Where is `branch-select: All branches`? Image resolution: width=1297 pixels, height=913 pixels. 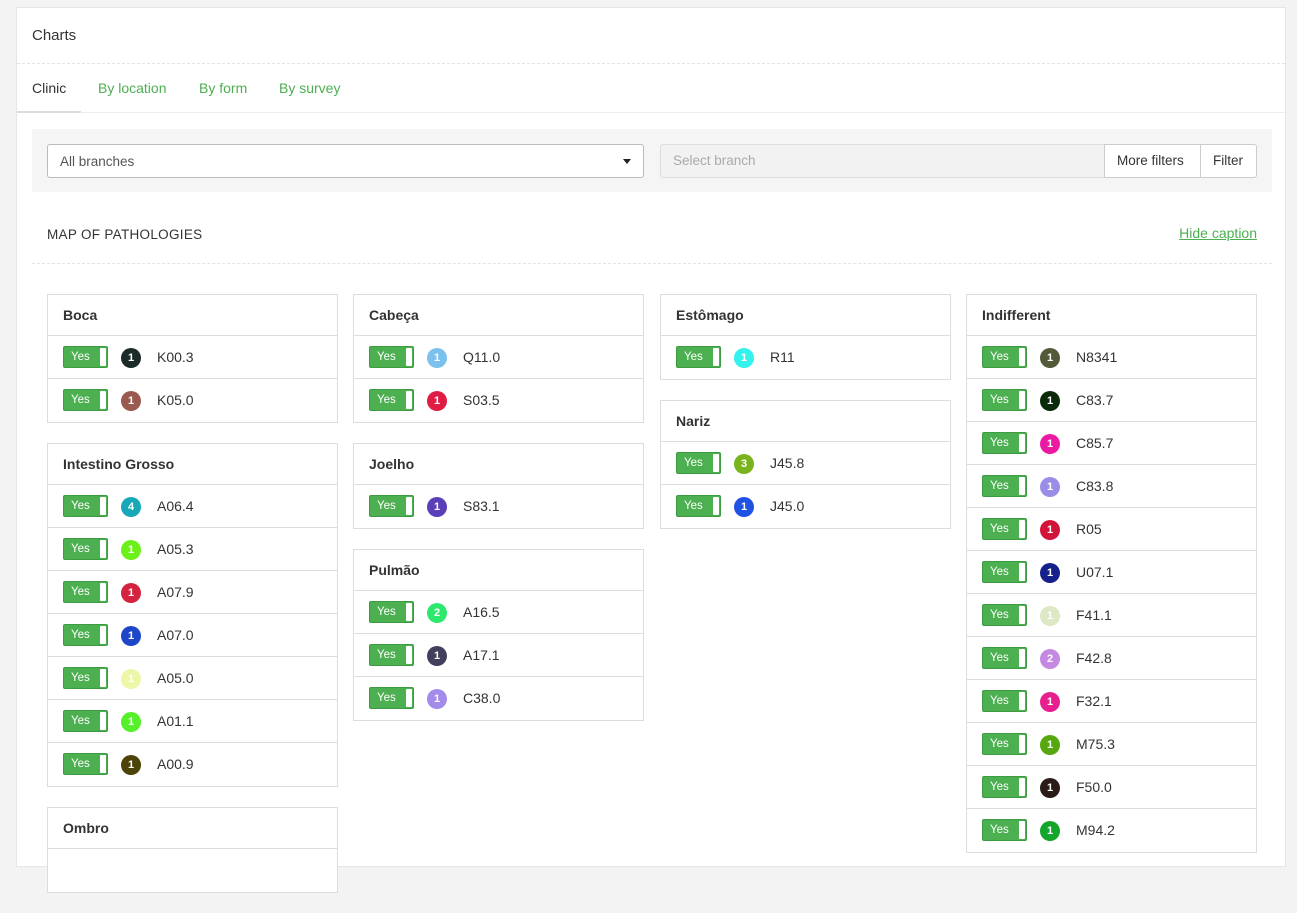
branch-select: All branches is located at coordinates (345, 161).